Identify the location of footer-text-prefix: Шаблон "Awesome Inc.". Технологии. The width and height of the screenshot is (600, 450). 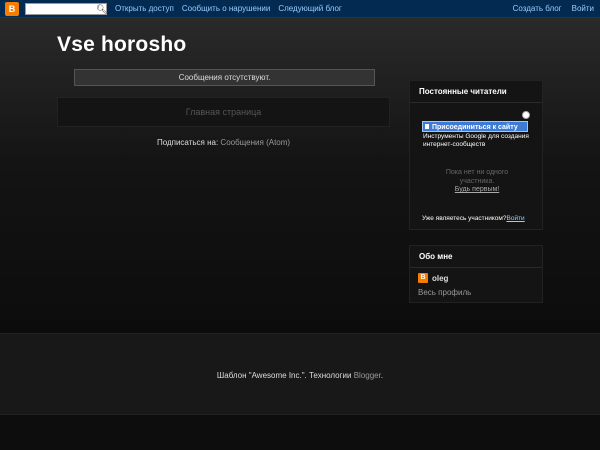
(284, 375).